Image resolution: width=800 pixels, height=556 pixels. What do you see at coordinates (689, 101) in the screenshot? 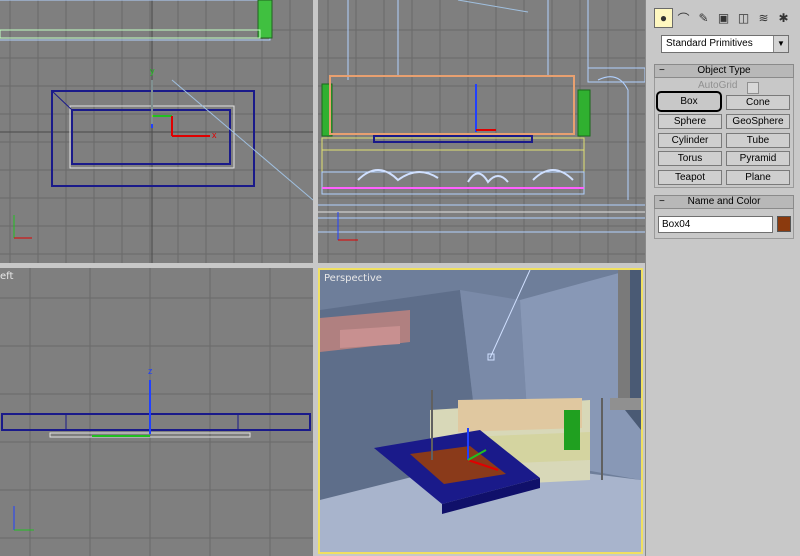
I see `box-button: Box` at bounding box center [689, 101].